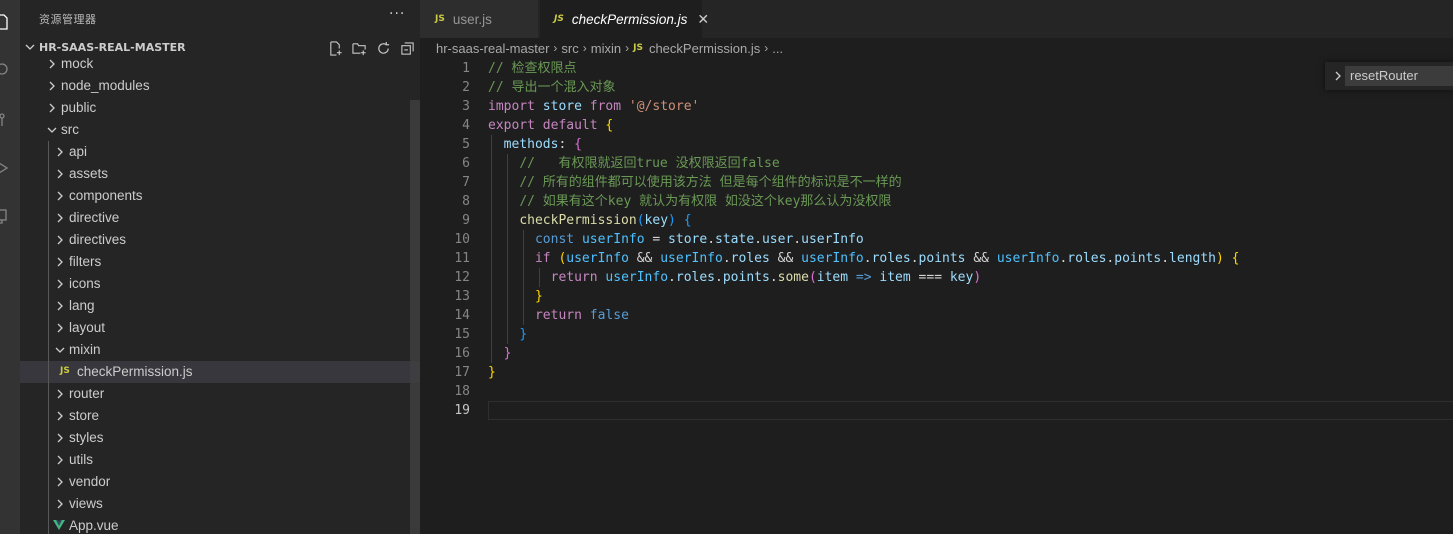 The width and height of the screenshot is (1453, 534). Describe the element at coordinates (220, 460) in the screenshot. I see `tree-folder-utils: utils` at that location.